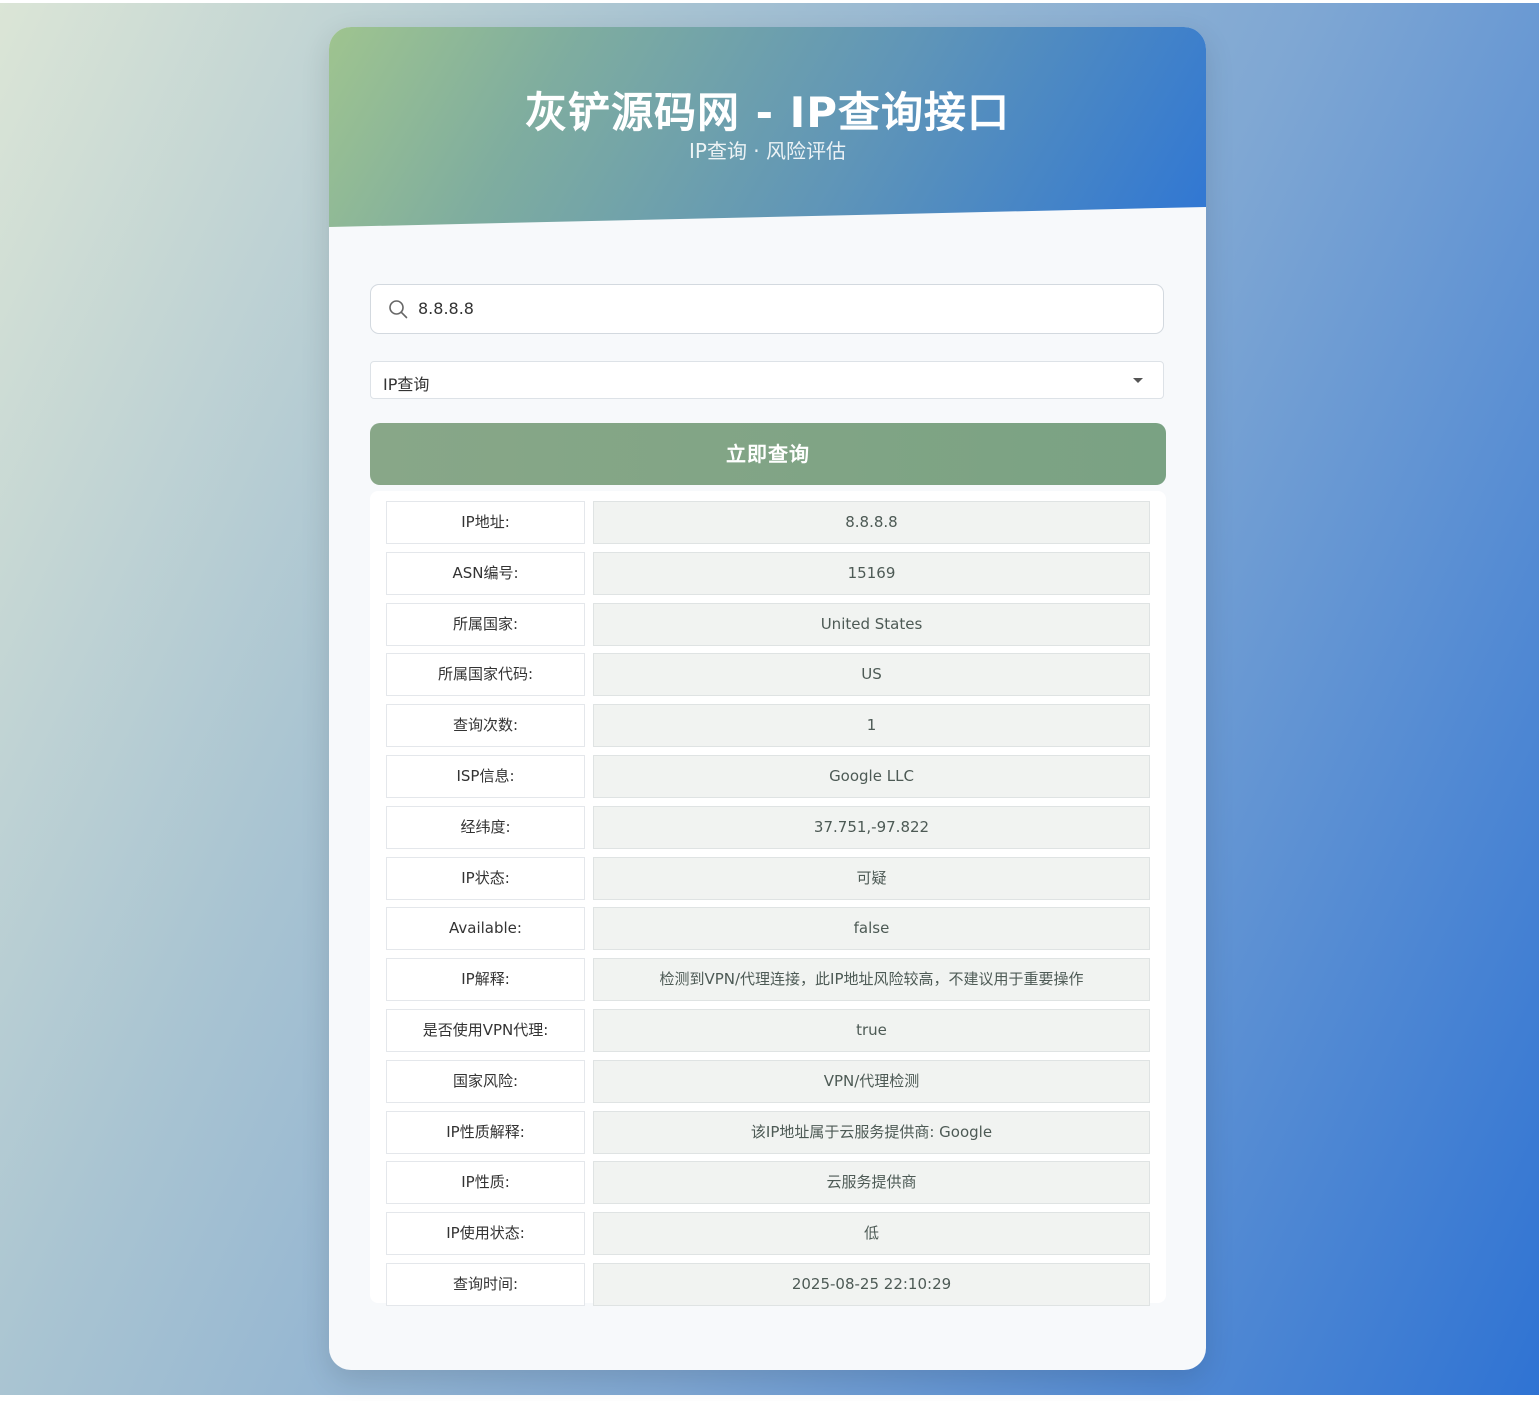 This screenshot has height=1401, width=1539. I want to click on table-row: IP解释: 检测到VPN/代理连接，此IP地址风险较高，不建议用于重要操作, so click(768, 980).